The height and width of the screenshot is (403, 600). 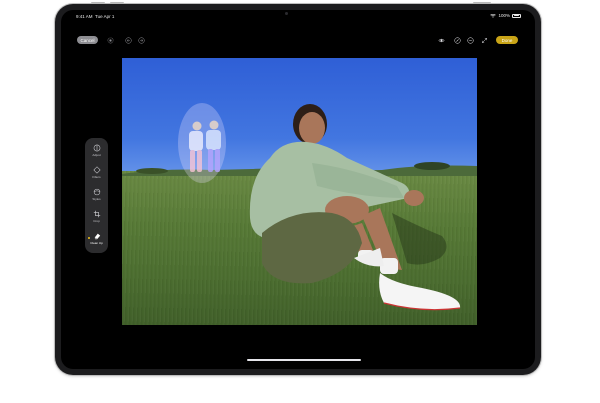 I want to click on tool-clean-up: Clean Up, so click(x=96, y=240).